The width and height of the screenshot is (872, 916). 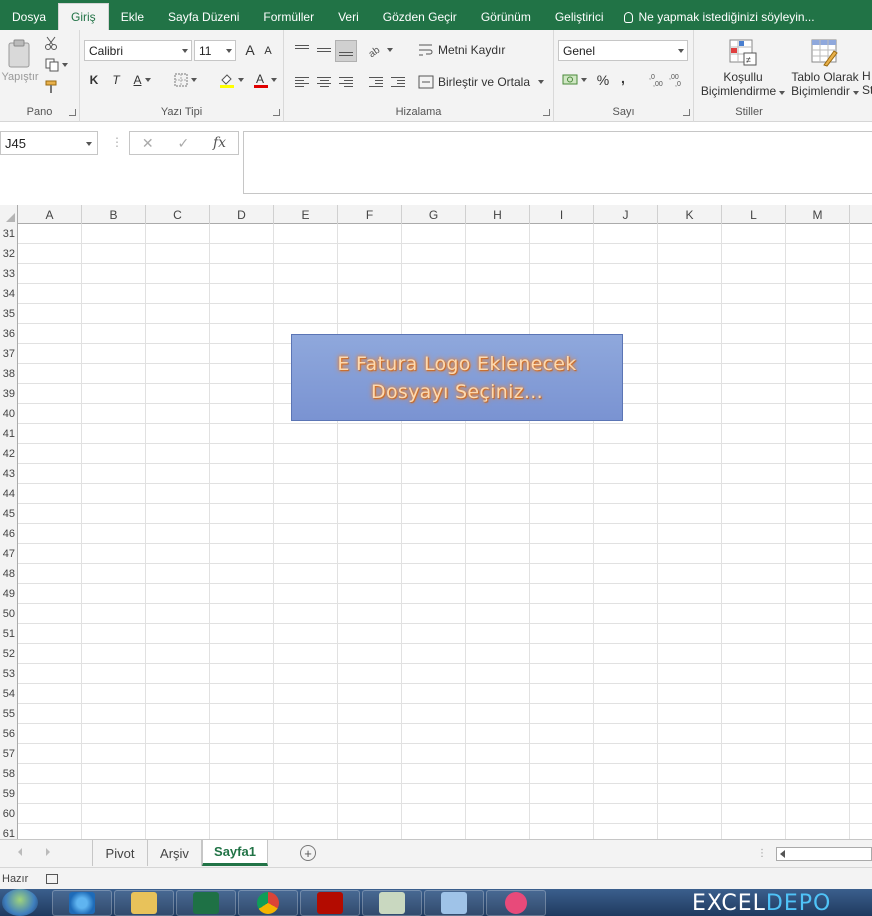 I want to click on sheet-tab-arsiv: Arşiv, so click(x=175, y=853).